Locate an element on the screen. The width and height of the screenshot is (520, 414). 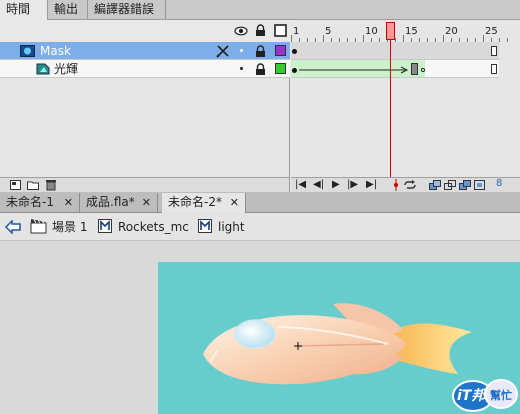
outline-icon is located at coordinates (280, 30).